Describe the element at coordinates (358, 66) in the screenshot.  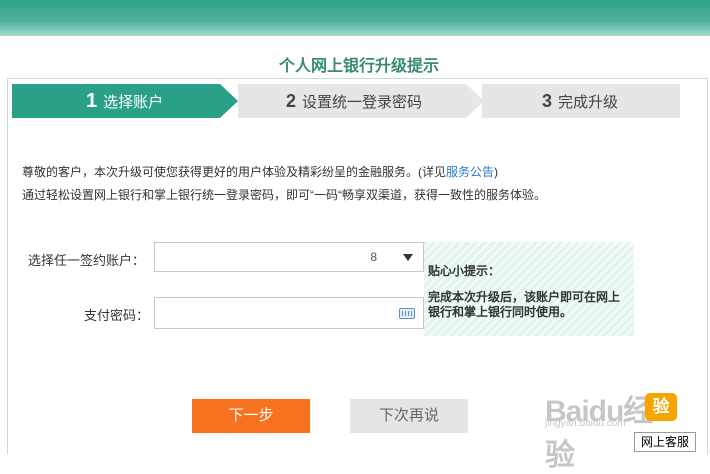
I see `page-title: 个人网上银行升级提示` at that location.